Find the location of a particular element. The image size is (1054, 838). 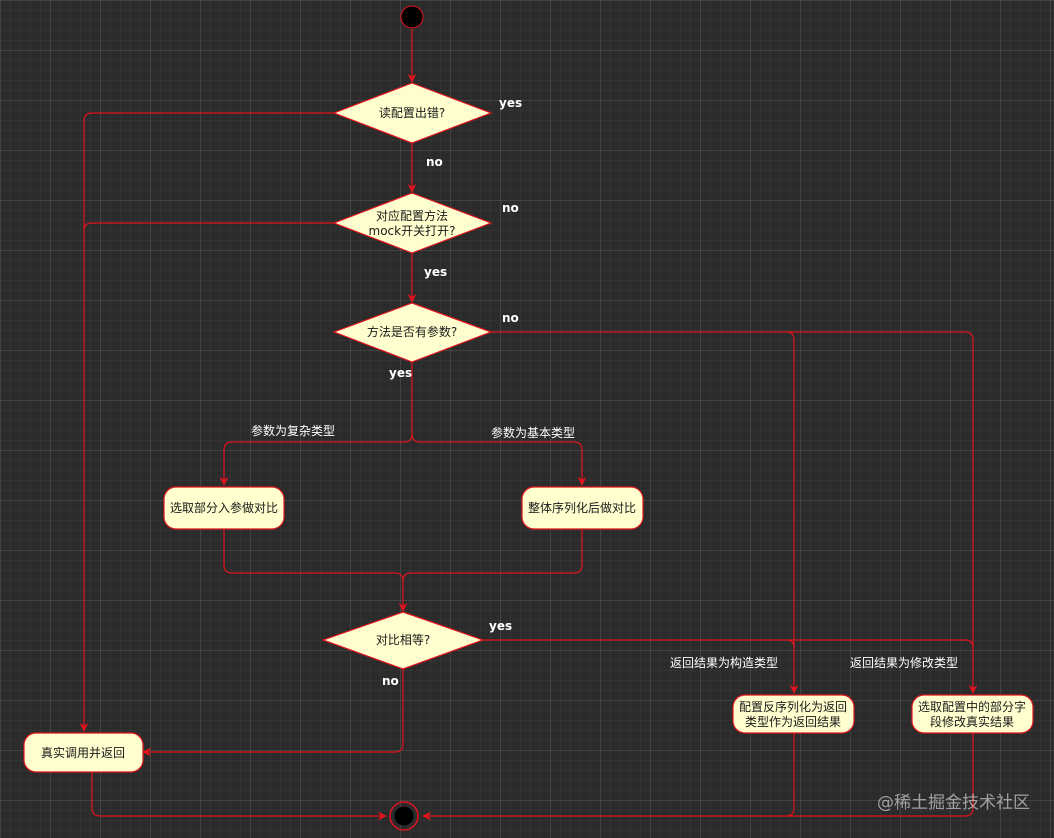

label-basic-param: 参数为基本类型 is located at coordinates (533, 432).